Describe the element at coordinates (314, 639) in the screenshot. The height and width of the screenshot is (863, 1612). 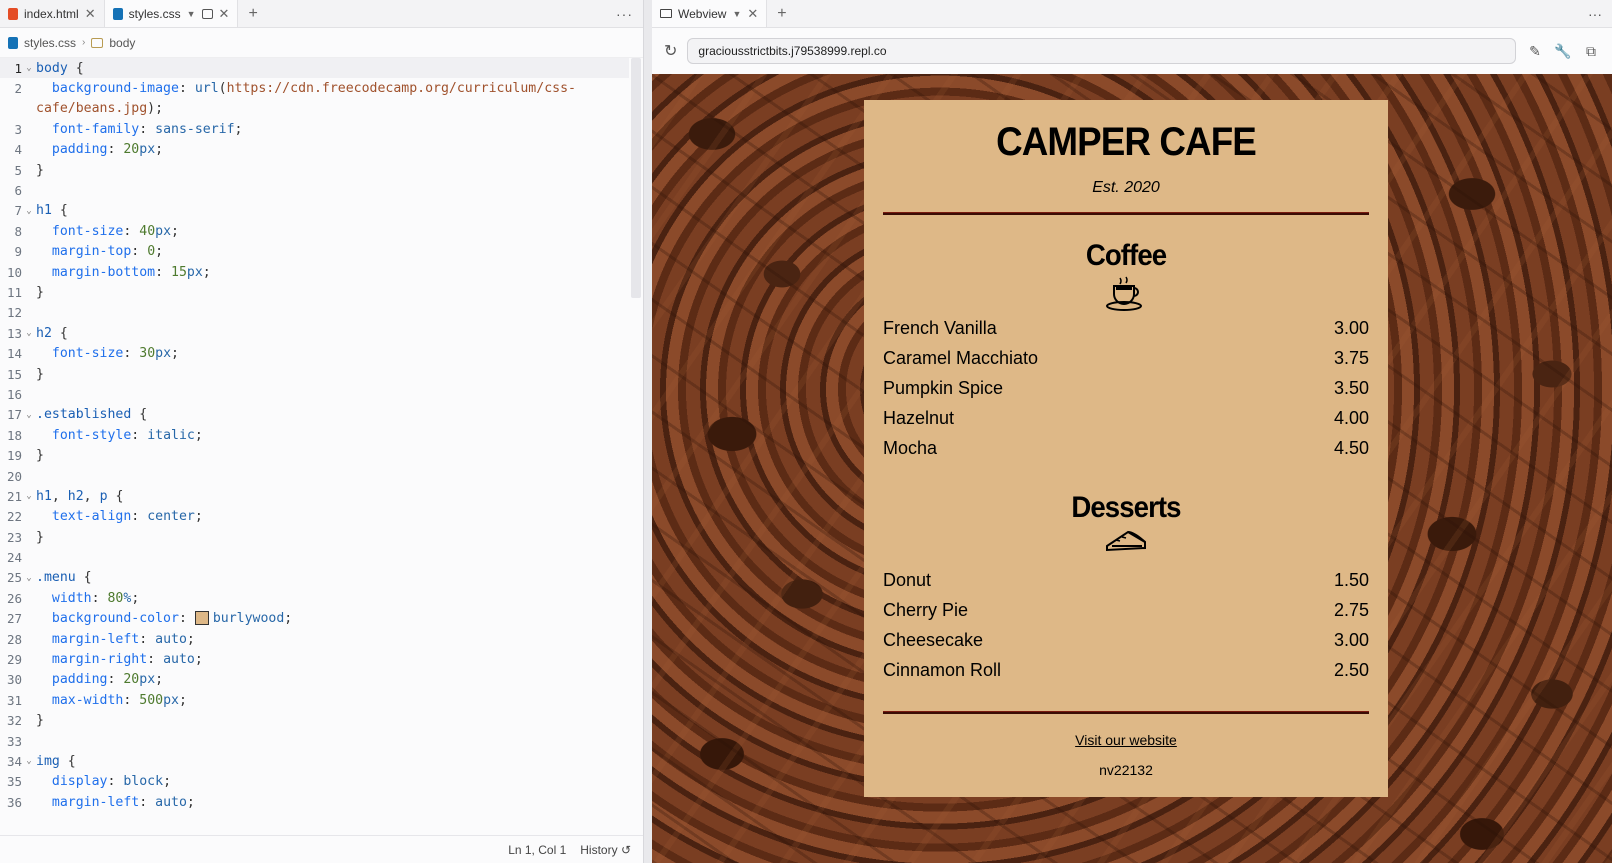
I see `code-line: 28 margin-left: auto;` at that location.